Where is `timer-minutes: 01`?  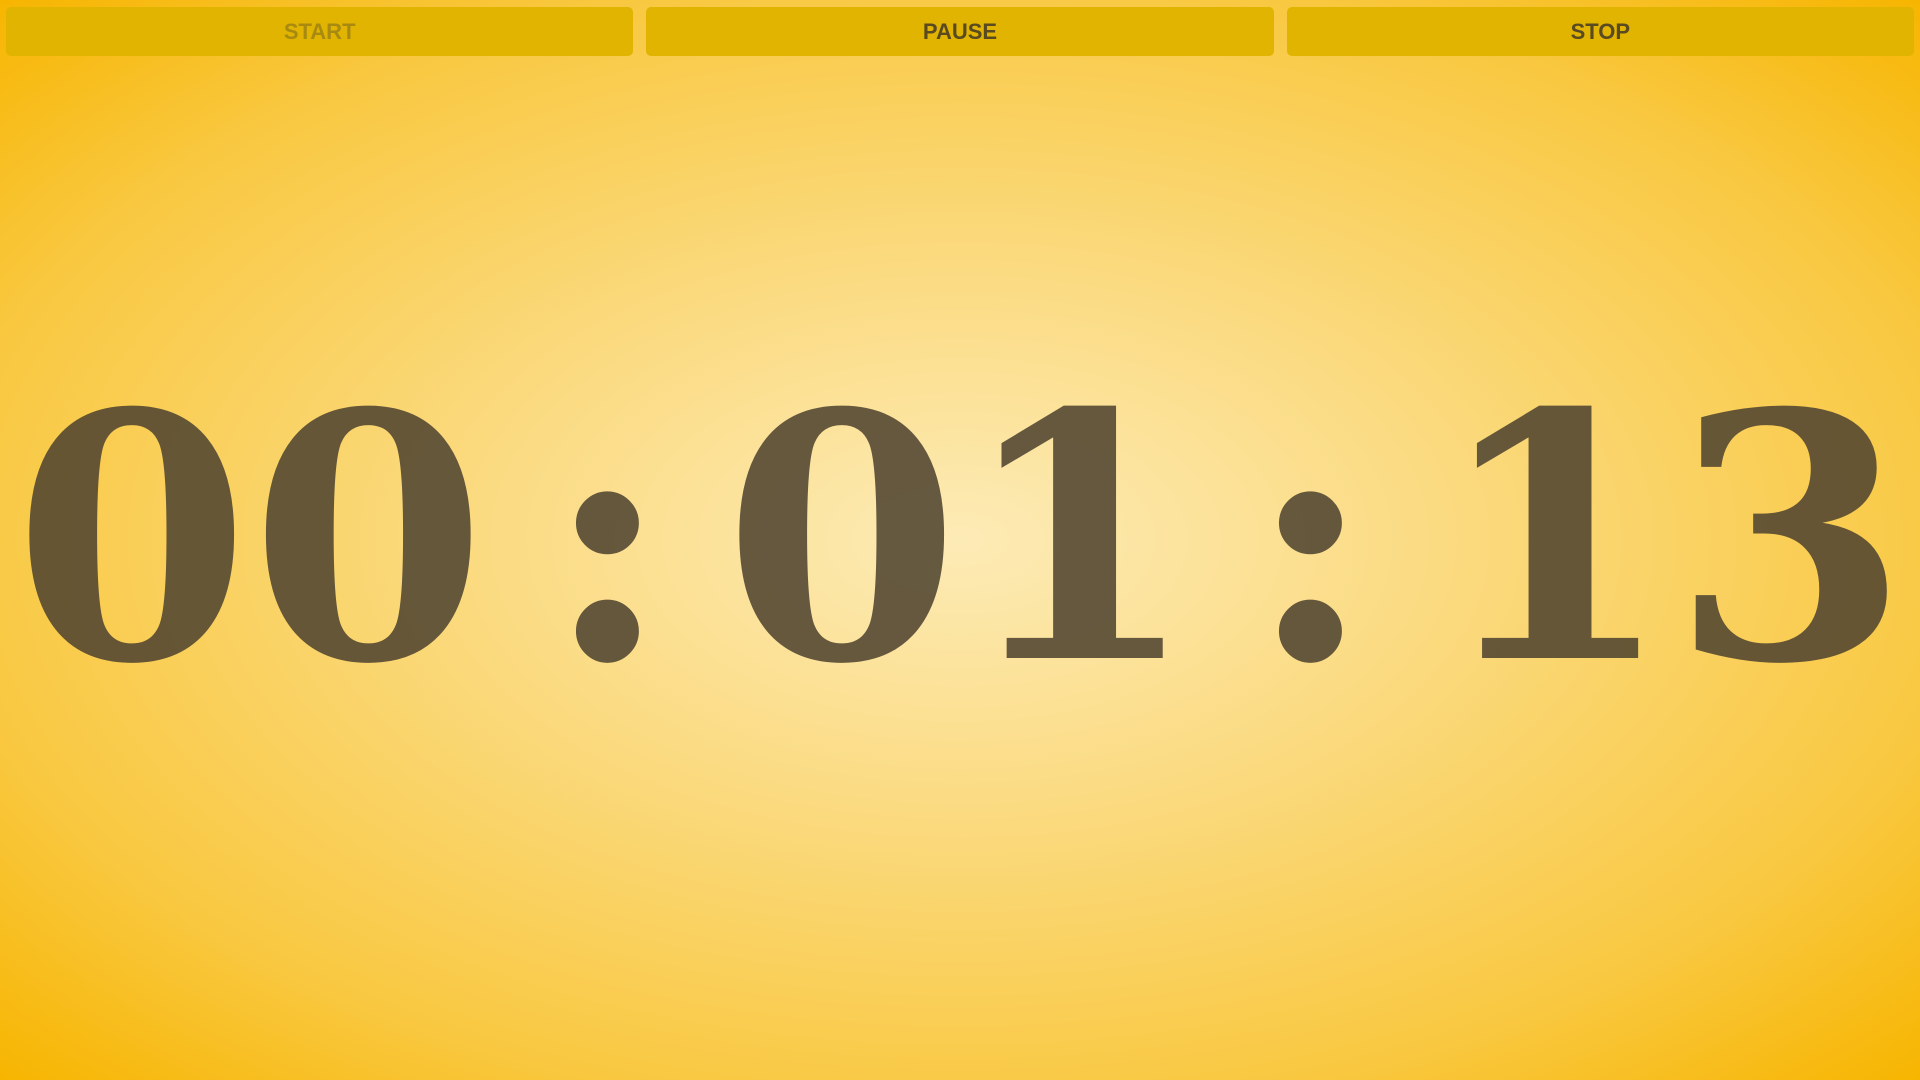
timer-minutes: 01 is located at coordinates (960, 539).